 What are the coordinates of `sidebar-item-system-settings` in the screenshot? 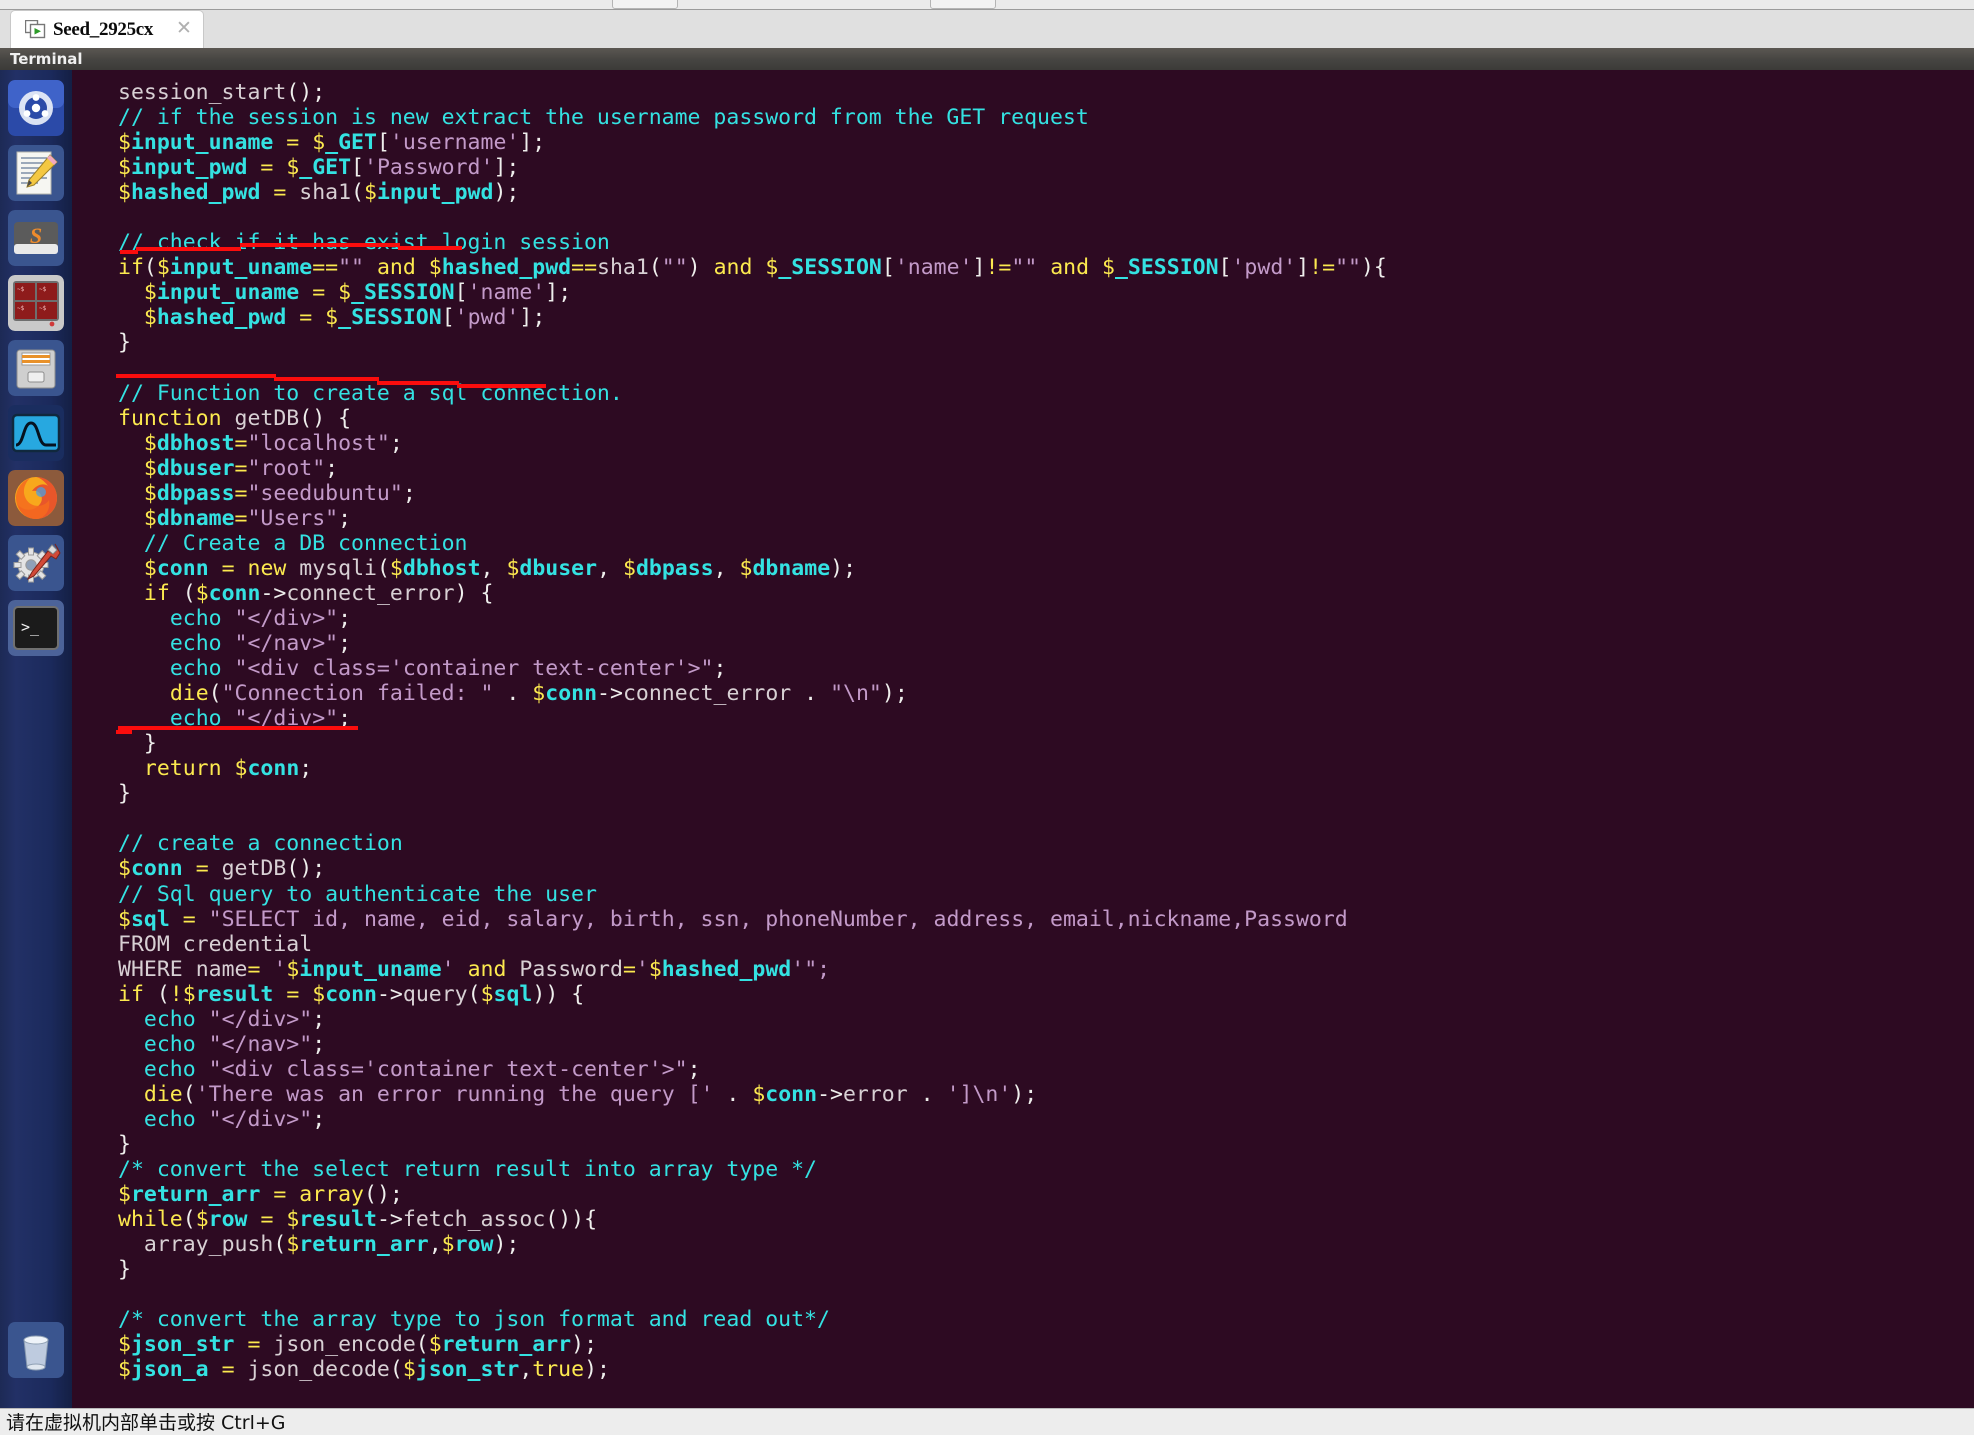 It's located at (36, 563).